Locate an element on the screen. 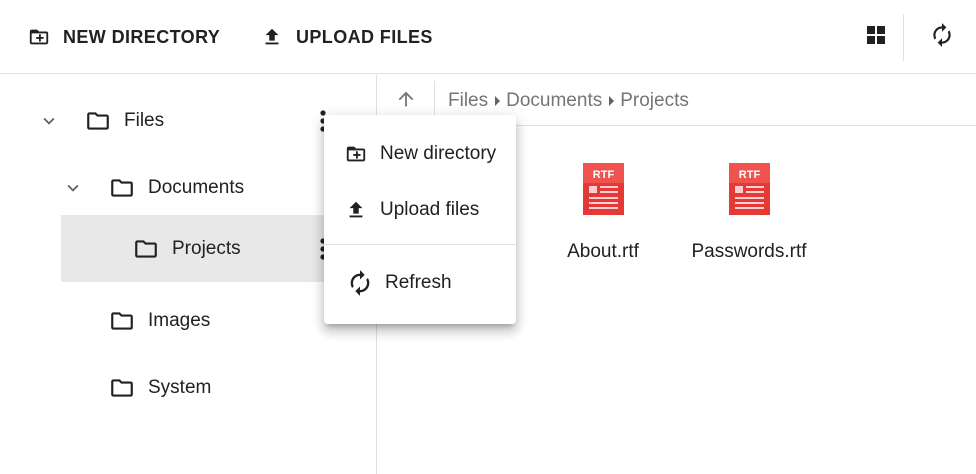  grid-view-button is located at coordinates (876, 37).